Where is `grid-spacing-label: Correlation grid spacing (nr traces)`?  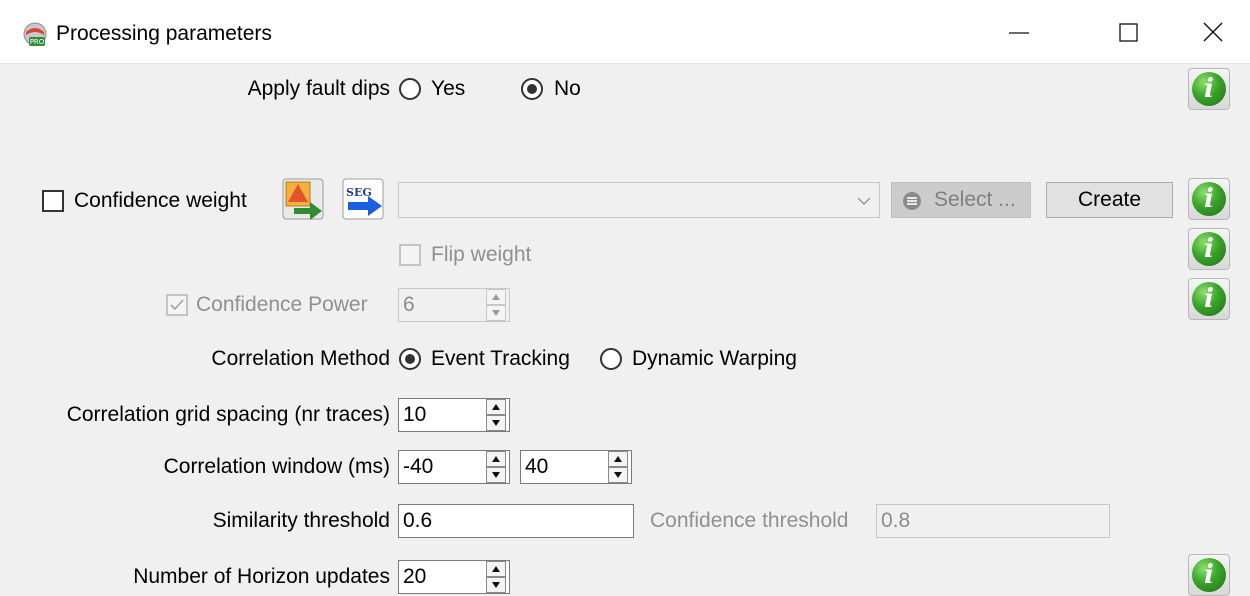 grid-spacing-label: Correlation grid spacing (nr traces) is located at coordinates (228, 414).